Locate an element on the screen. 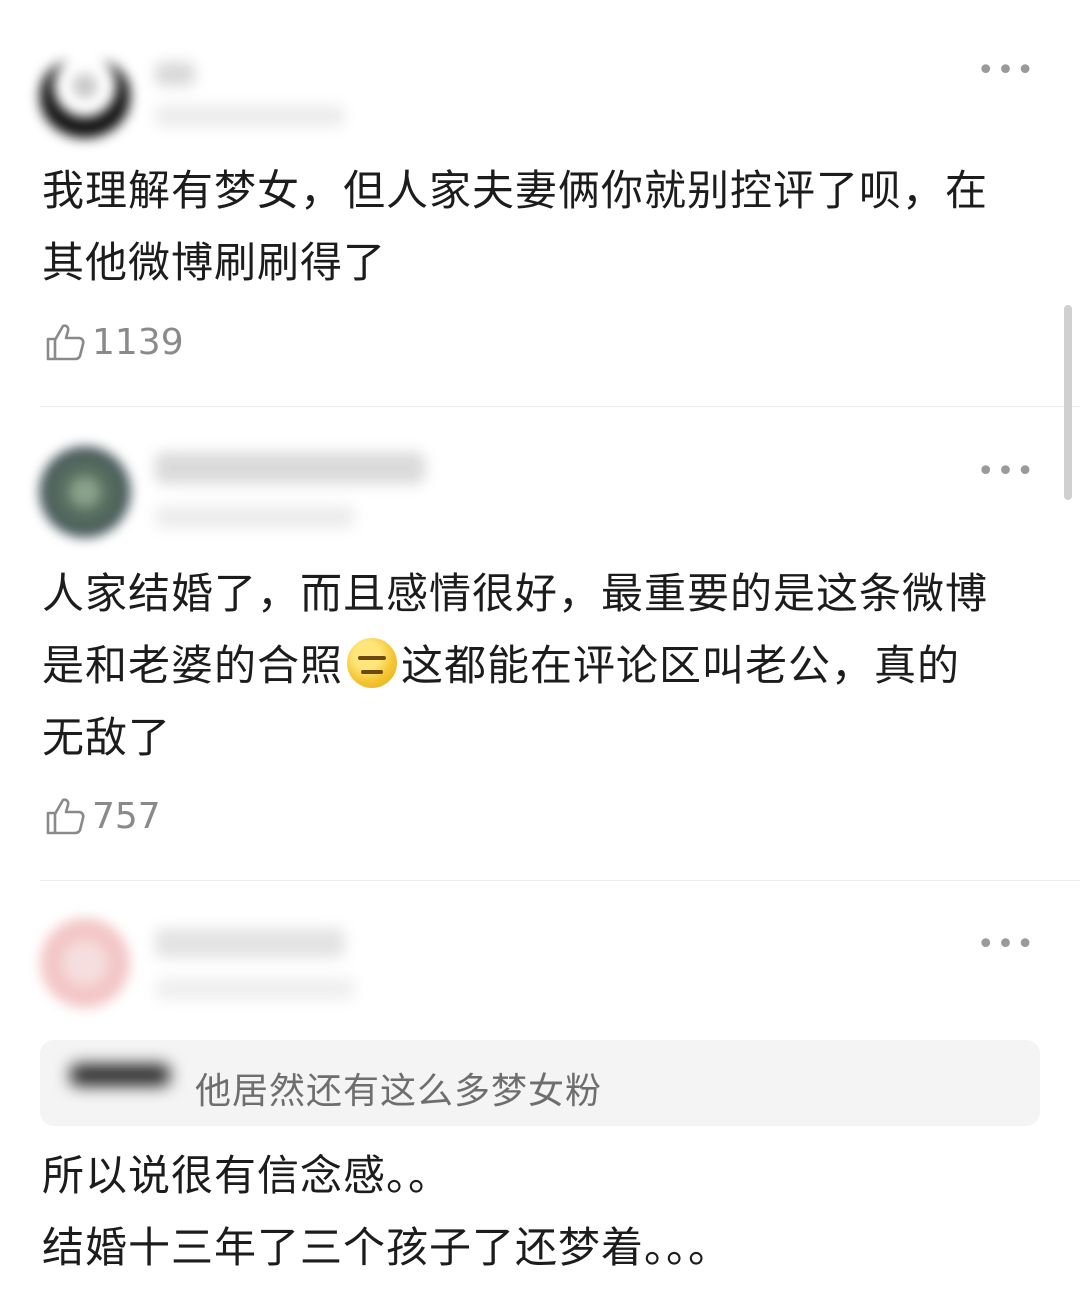 This screenshot has width=1080, height=1314. expressionless-face-emoji is located at coordinates (372, 663).